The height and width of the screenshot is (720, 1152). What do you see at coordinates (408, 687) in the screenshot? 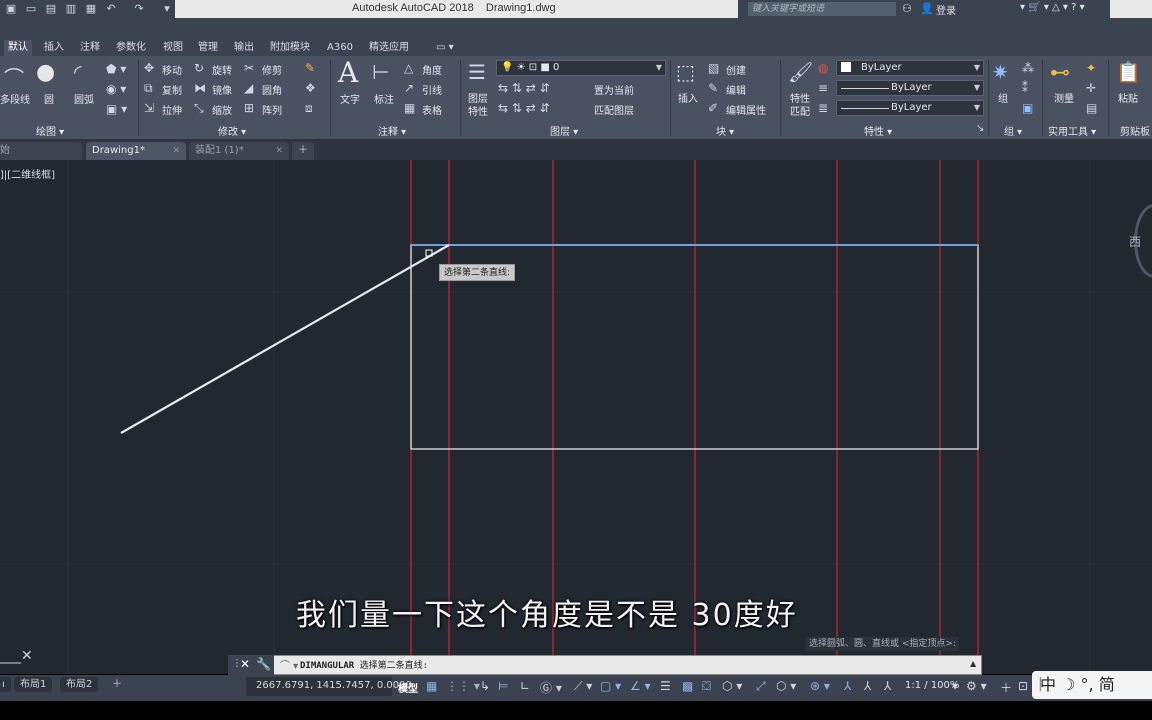
I see `model-space-toggle: 模型` at bounding box center [408, 687].